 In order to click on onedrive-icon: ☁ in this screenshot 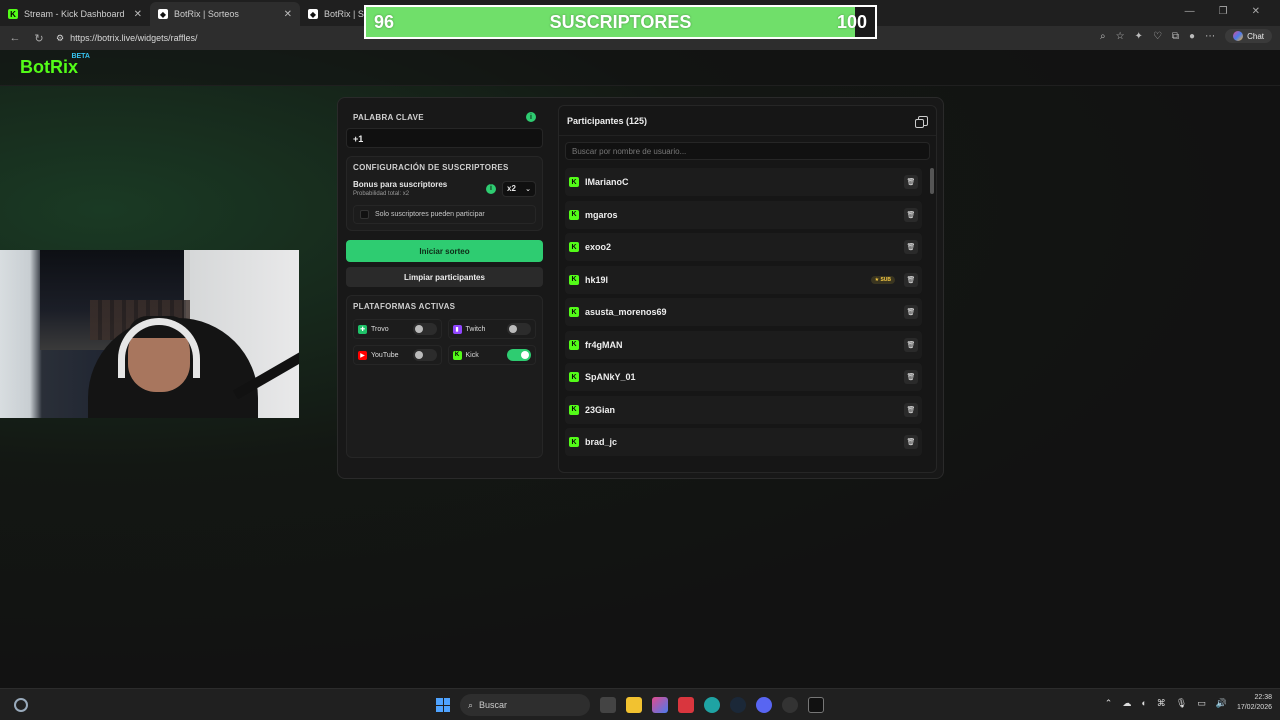, I will do `click(1126, 703)`.